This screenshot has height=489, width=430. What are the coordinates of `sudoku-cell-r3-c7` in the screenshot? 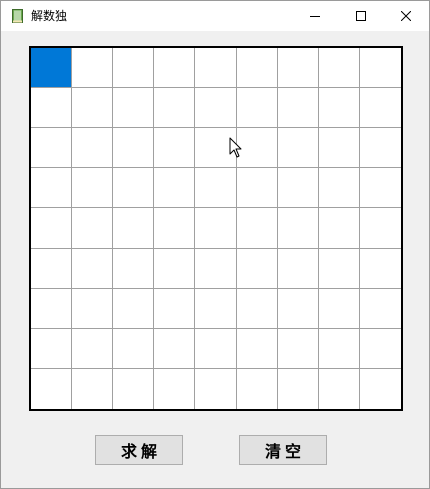 It's located at (298, 148).